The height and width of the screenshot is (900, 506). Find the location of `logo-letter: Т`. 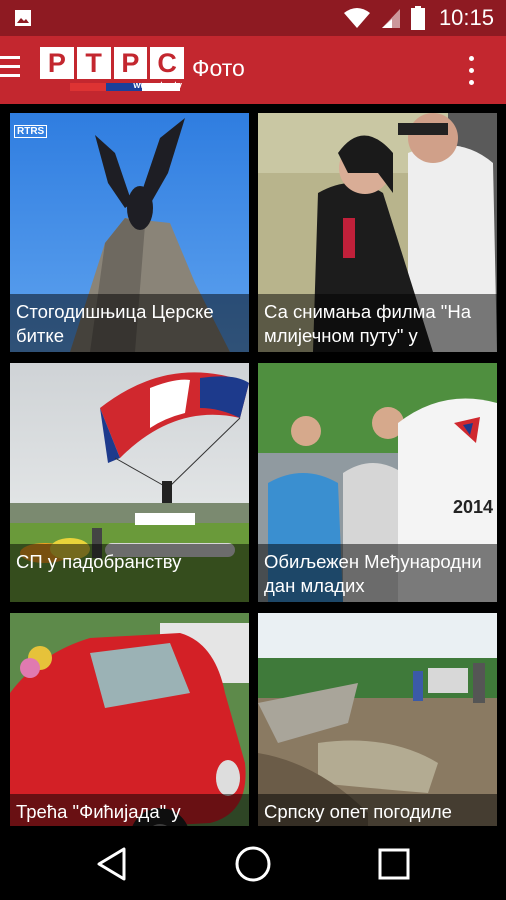

logo-letter: Т is located at coordinates (93, 63).